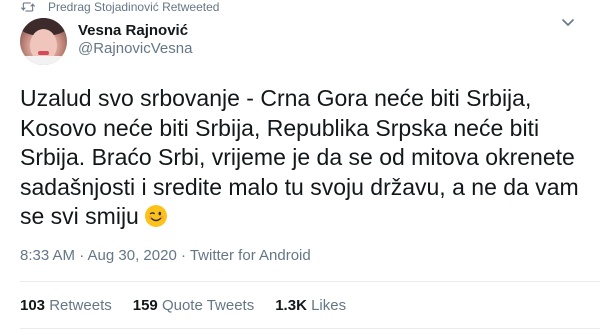 The height and width of the screenshot is (335, 600). Describe the element at coordinates (300, 217) in the screenshot. I see `tweet-text-line-last: se svi smiju` at that location.